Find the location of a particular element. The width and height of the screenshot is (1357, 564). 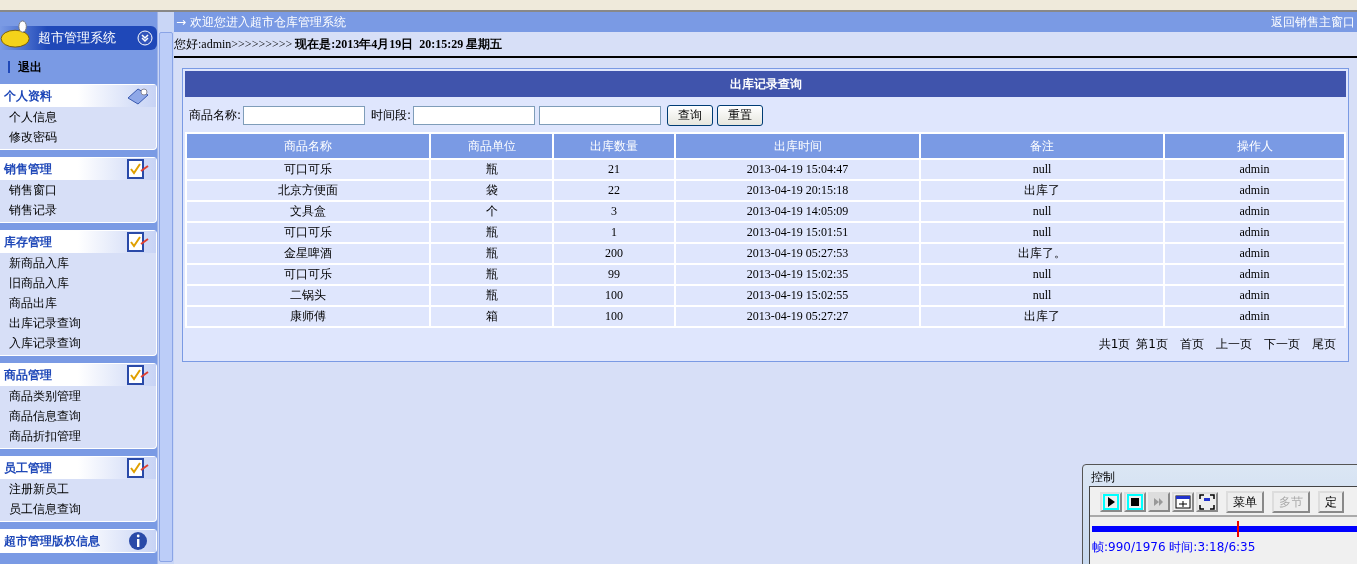

table-cell: 2013-04-19 15:02:35 is located at coordinates (797, 274).